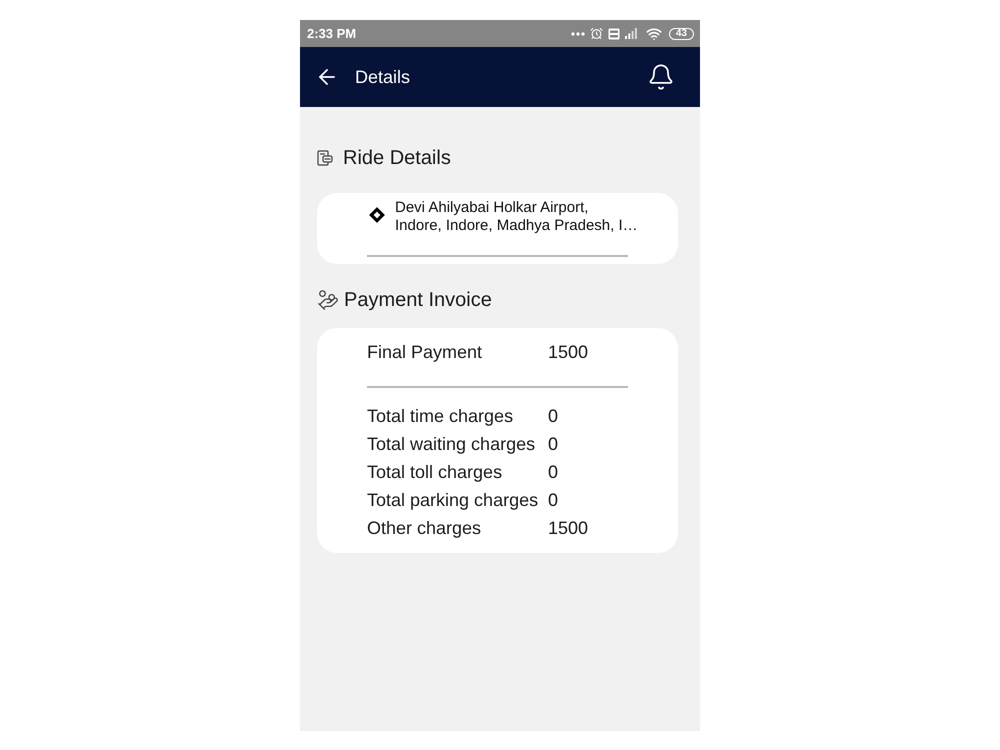  Describe the element at coordinates (382, 77) in the screenshot. I see `header-title: Details` at that location.